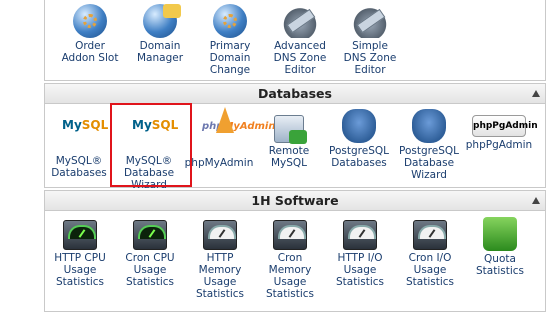 The image size is (560, 312). Describe the element at coordinates (290, 129) in the screenshot. I see `remote-mysql-icon` at that location.